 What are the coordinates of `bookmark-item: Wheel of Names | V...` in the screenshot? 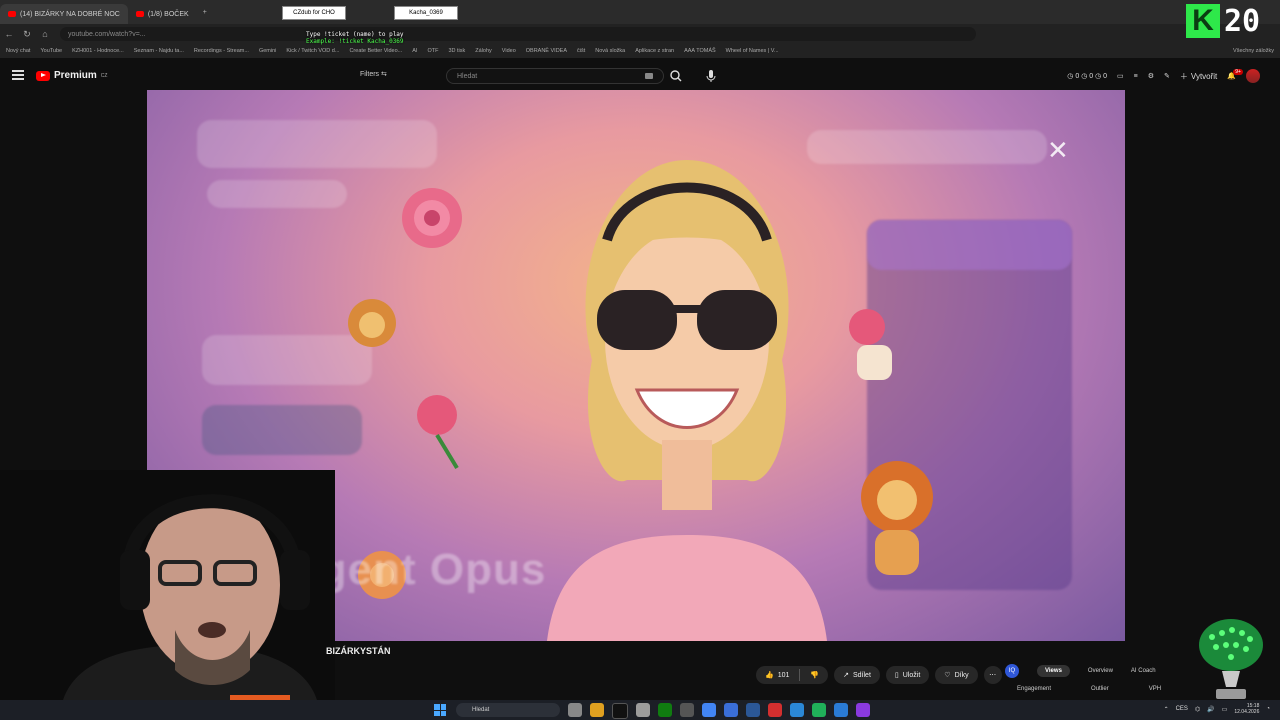 It's located at (752, 51).